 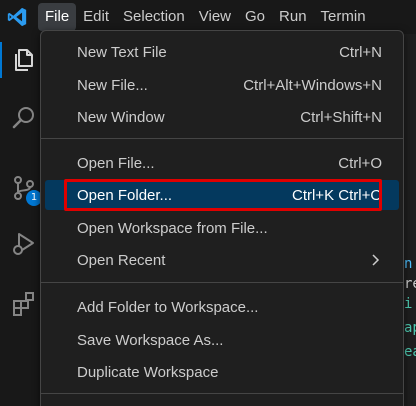 I want to click on chevron-right-icon, so click(x=376, y=260).